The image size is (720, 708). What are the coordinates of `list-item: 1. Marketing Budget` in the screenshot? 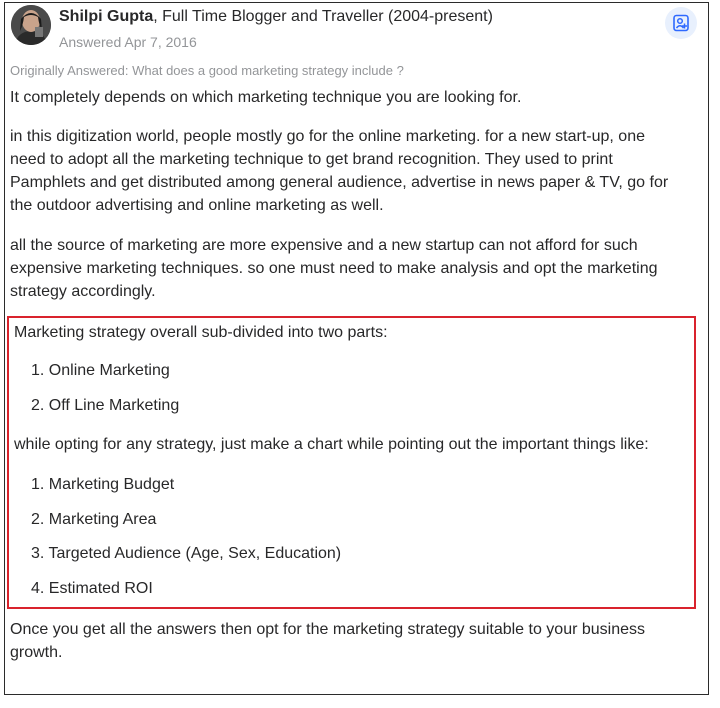 It's located at (103, 484).